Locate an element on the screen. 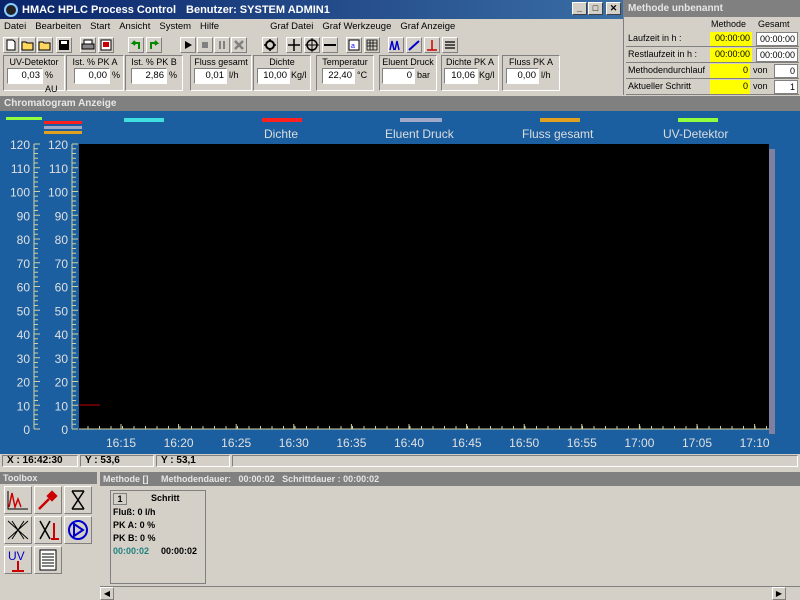 This screenshot has height=600, width=800. menu-datei: Datei is located at coordinates (15, 27).